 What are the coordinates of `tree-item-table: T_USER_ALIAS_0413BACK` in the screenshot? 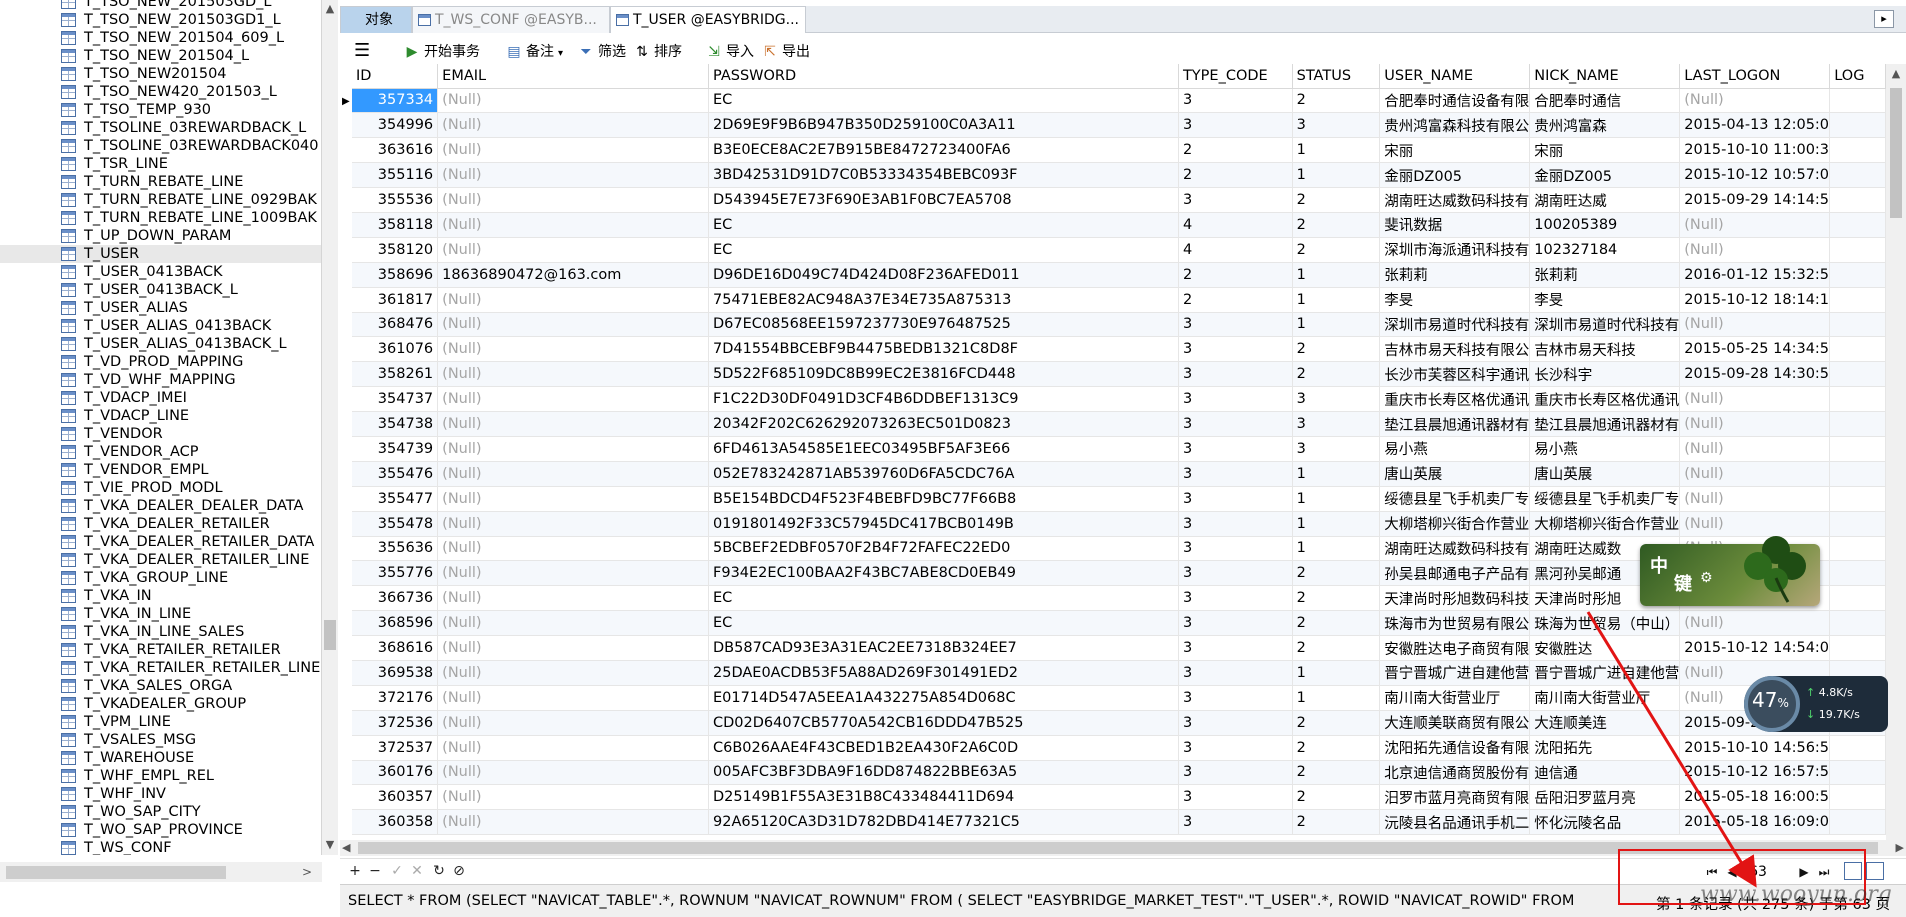 It's located at (160, 326).